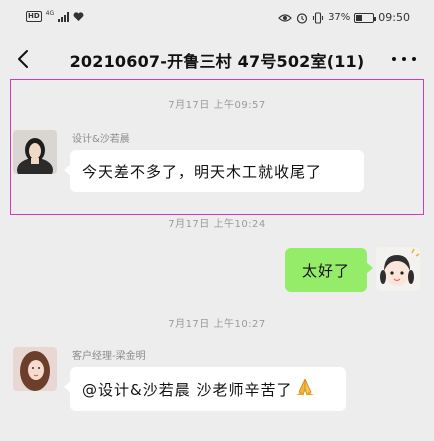 This screenshot has height=441, width=434. Describe the element at coordinates (305, 389) in the screenshot. I see `pray-emoji-icon` at that location.